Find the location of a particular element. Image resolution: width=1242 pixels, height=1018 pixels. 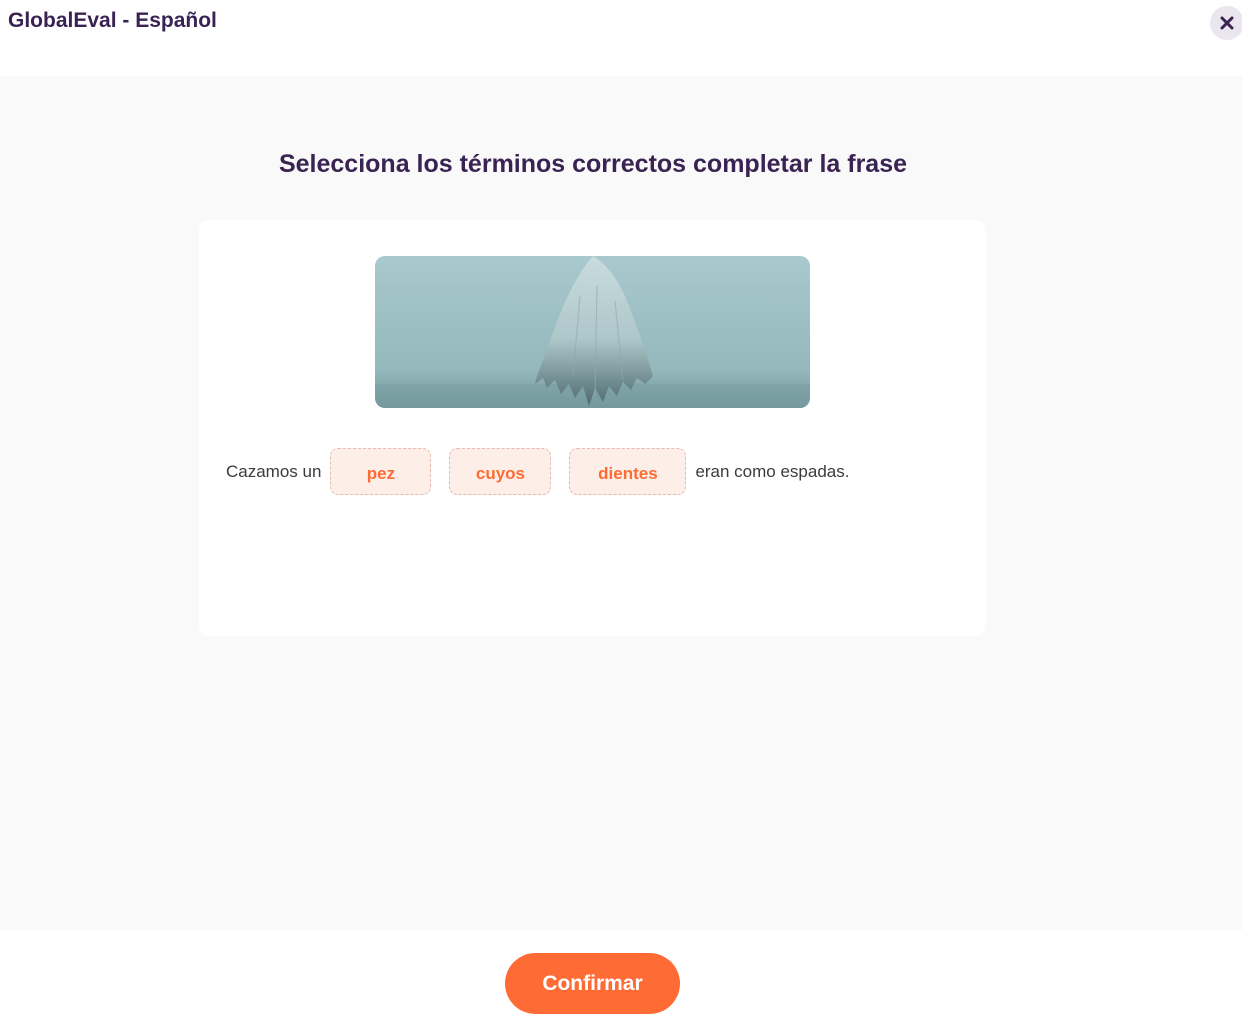

sentence-before: Cazamos un is located at coordinates (274, 471).